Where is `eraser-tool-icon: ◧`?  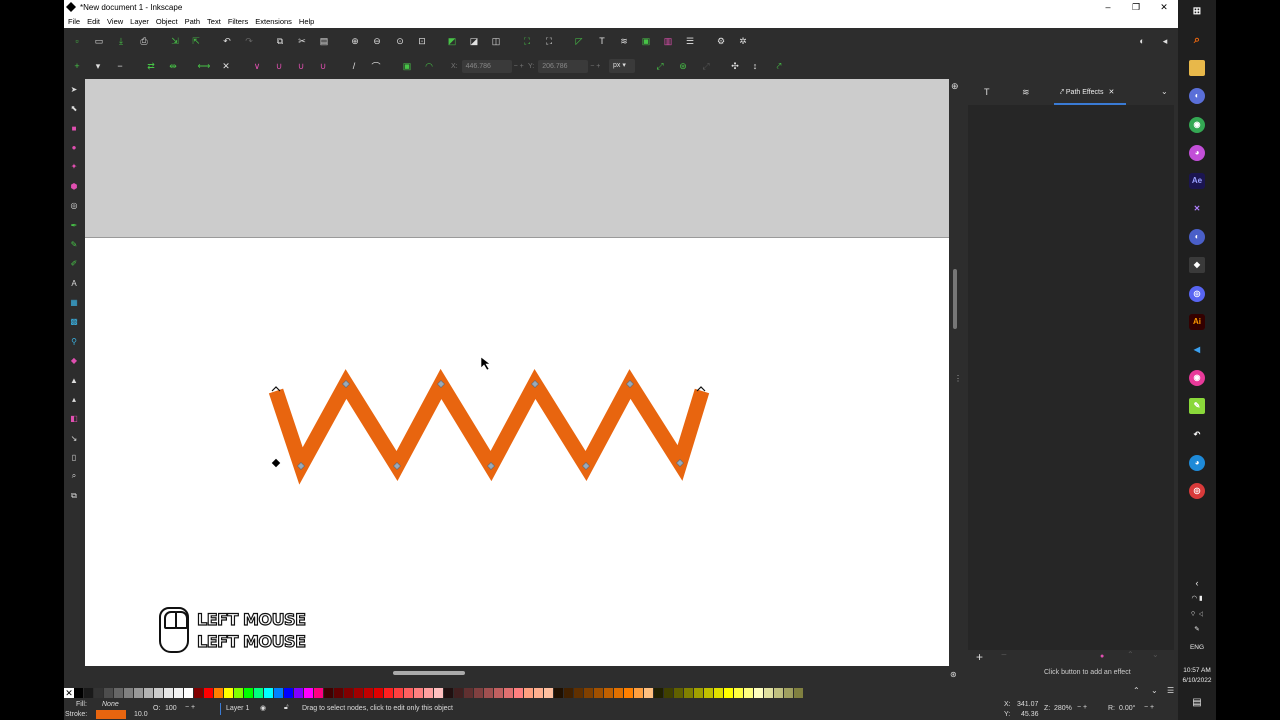 eraser-tool-icon: ◧ is located at coordinates (74, 418).